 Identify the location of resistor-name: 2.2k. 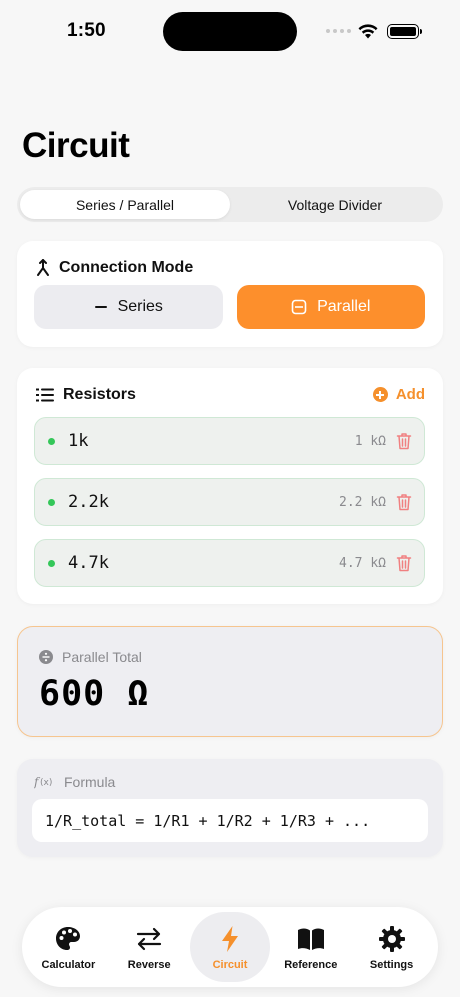
(88, 502).